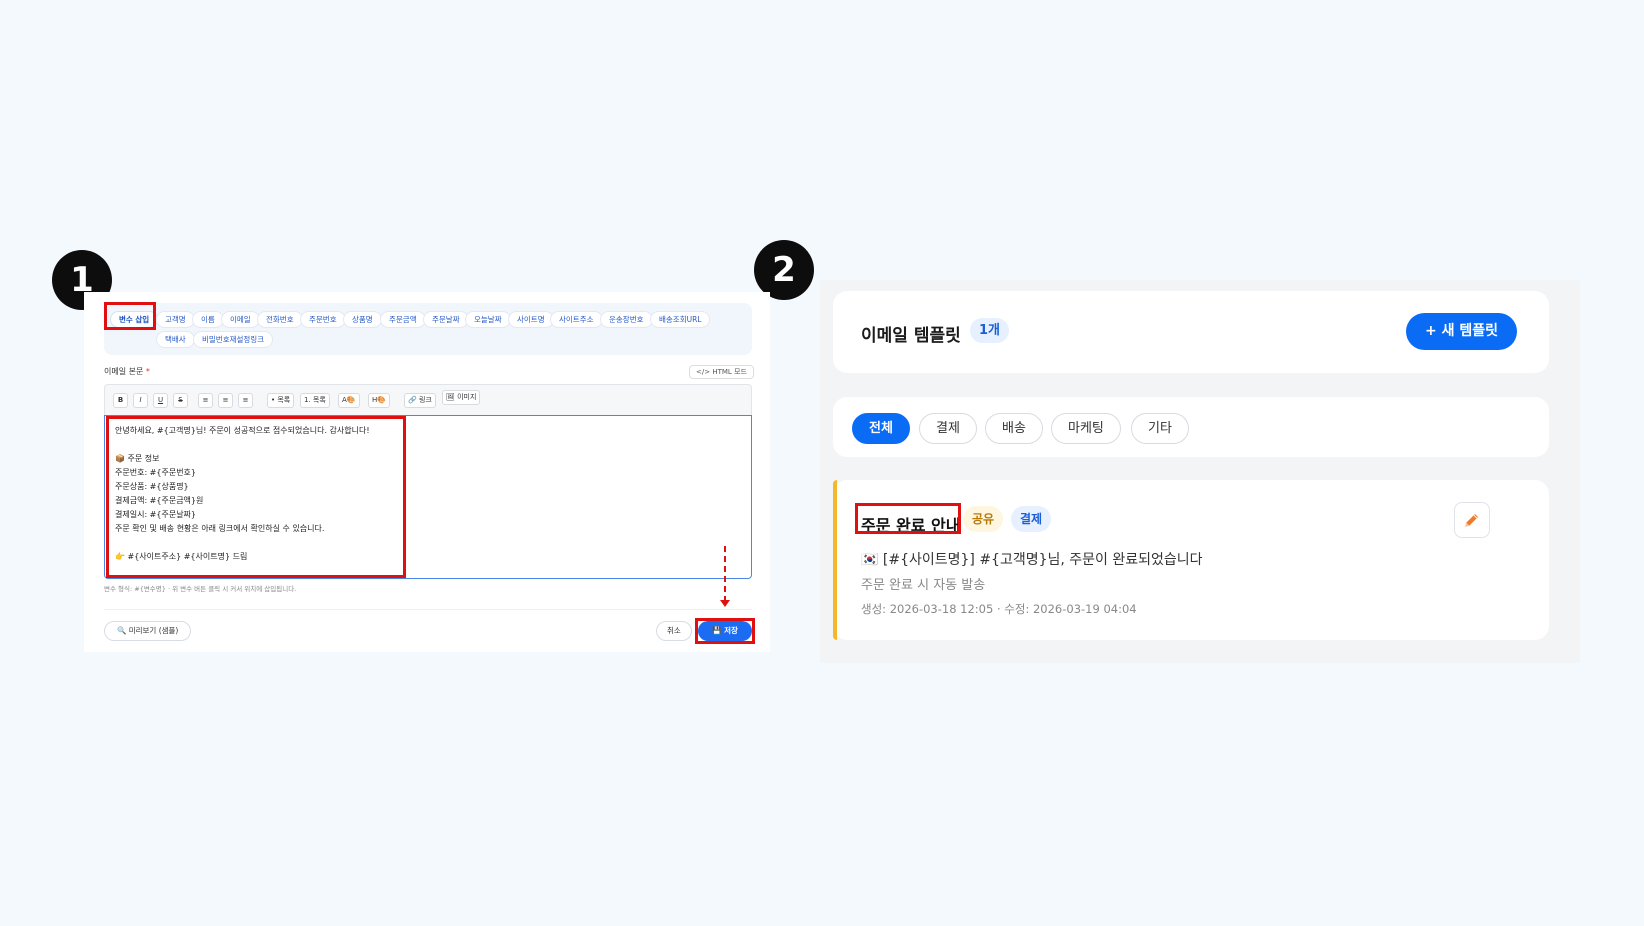  Describe the element at coordinates (281, 400) in the screenshot. I see `bullet-list-button: • 목록` at that location.